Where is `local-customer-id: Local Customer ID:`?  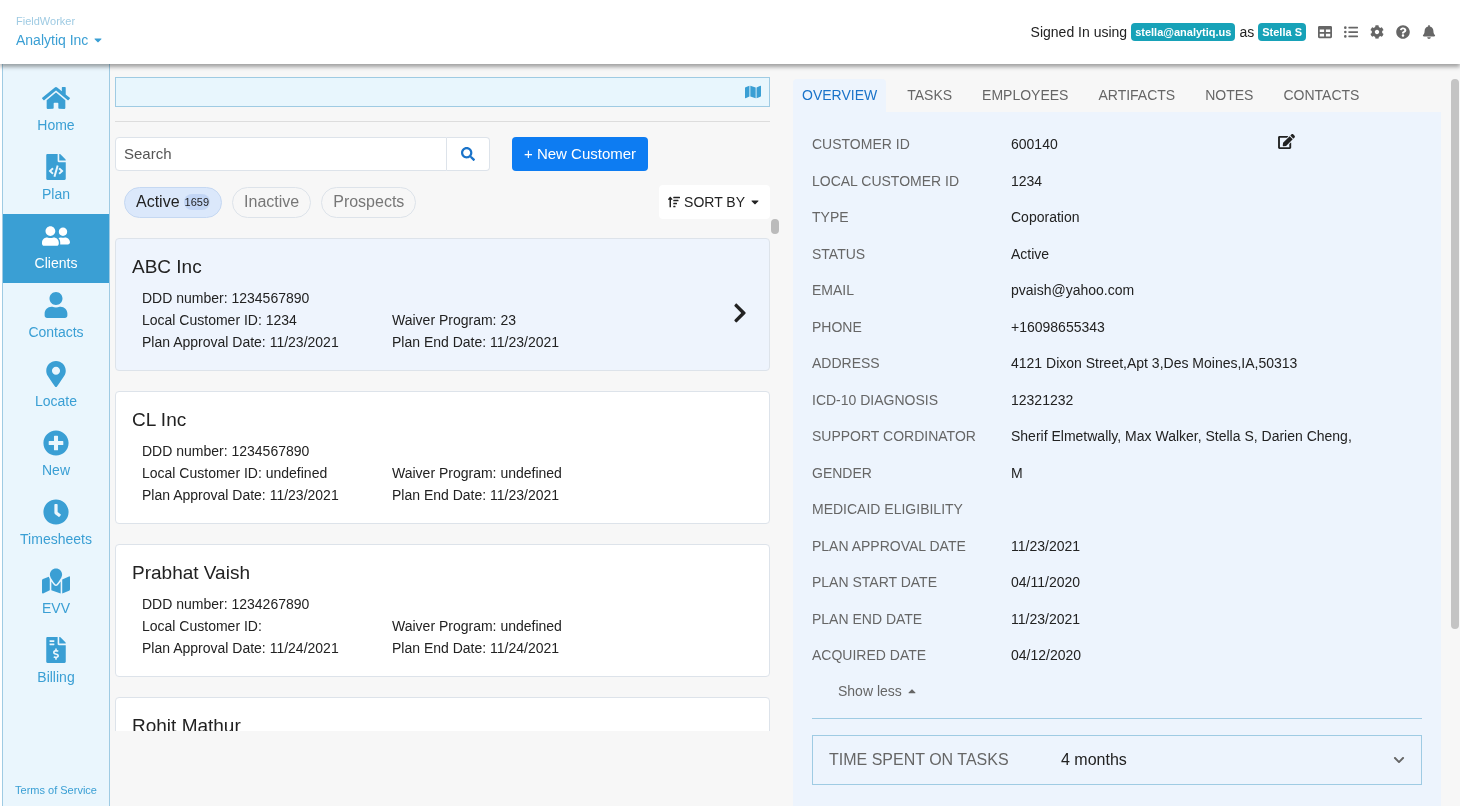 local-customer-id: Local Customer ID: is located at coordinates (202, 626).